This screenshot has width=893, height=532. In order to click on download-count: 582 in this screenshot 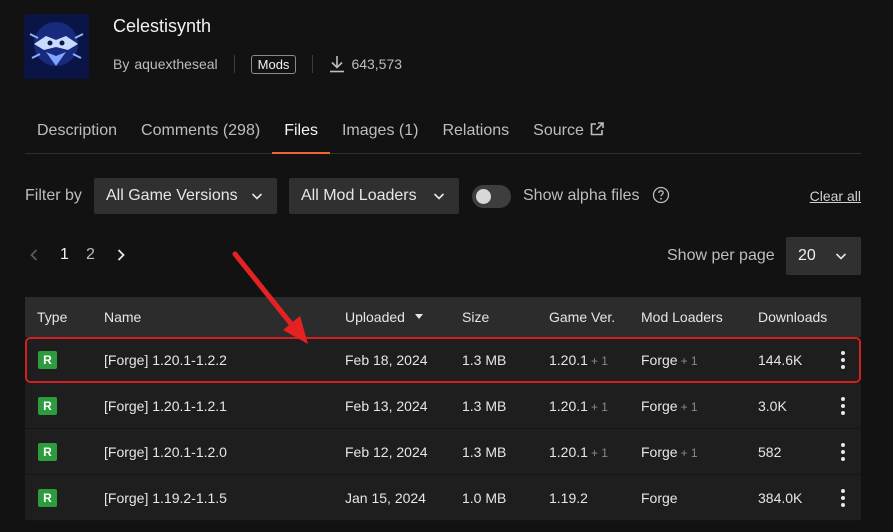, I will do `click(770, 452)`.